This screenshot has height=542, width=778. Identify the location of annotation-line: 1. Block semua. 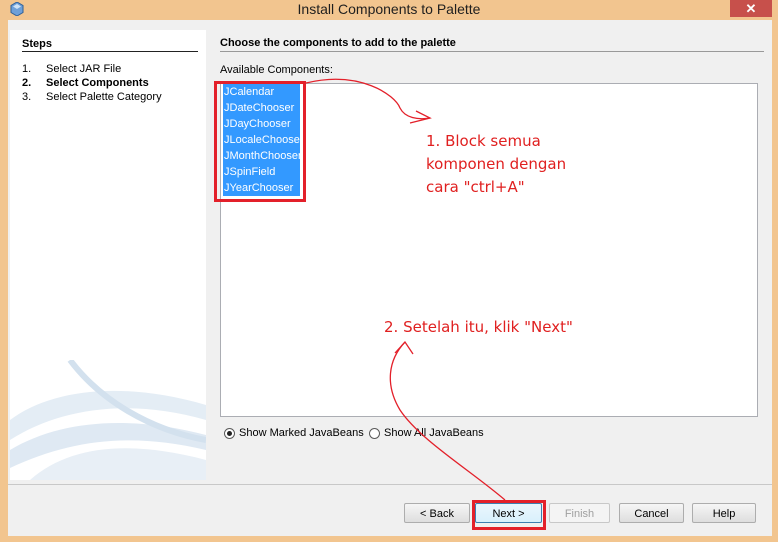
(483, 141).